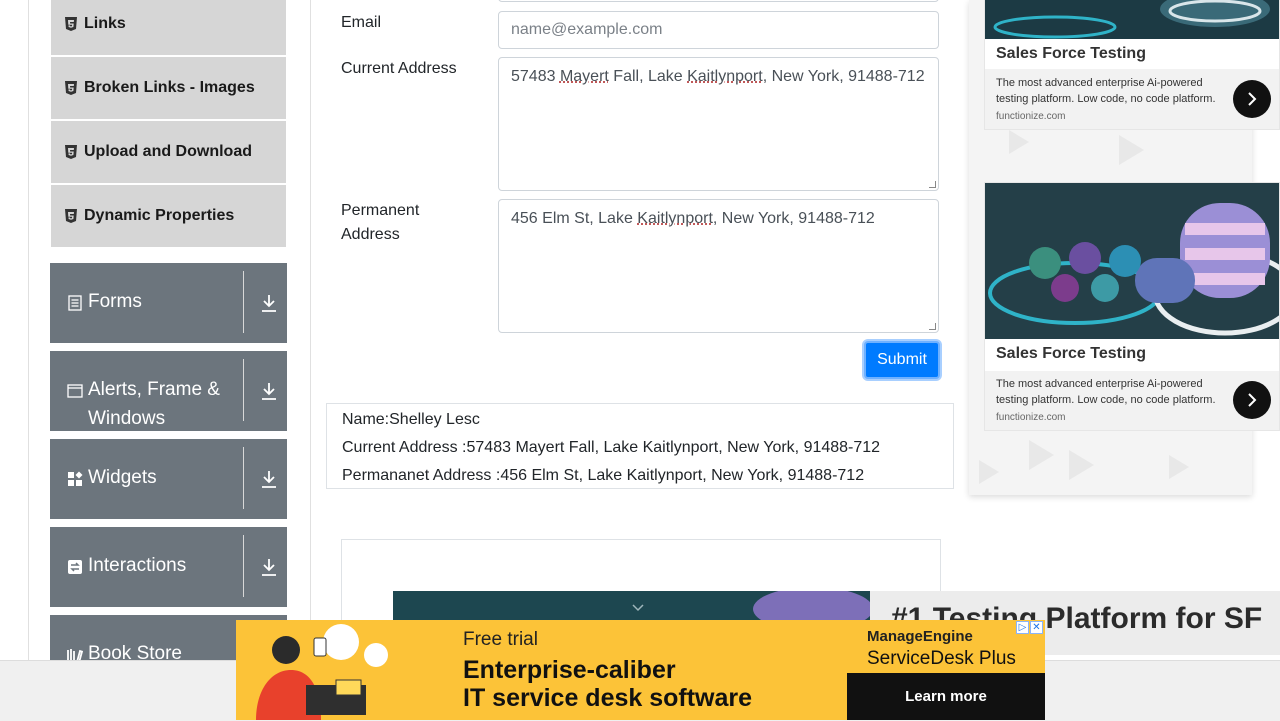 The width and height of the screenshot is (1280, 721). I want to click on email-placeholder: name@example.com, so click(587, 29).